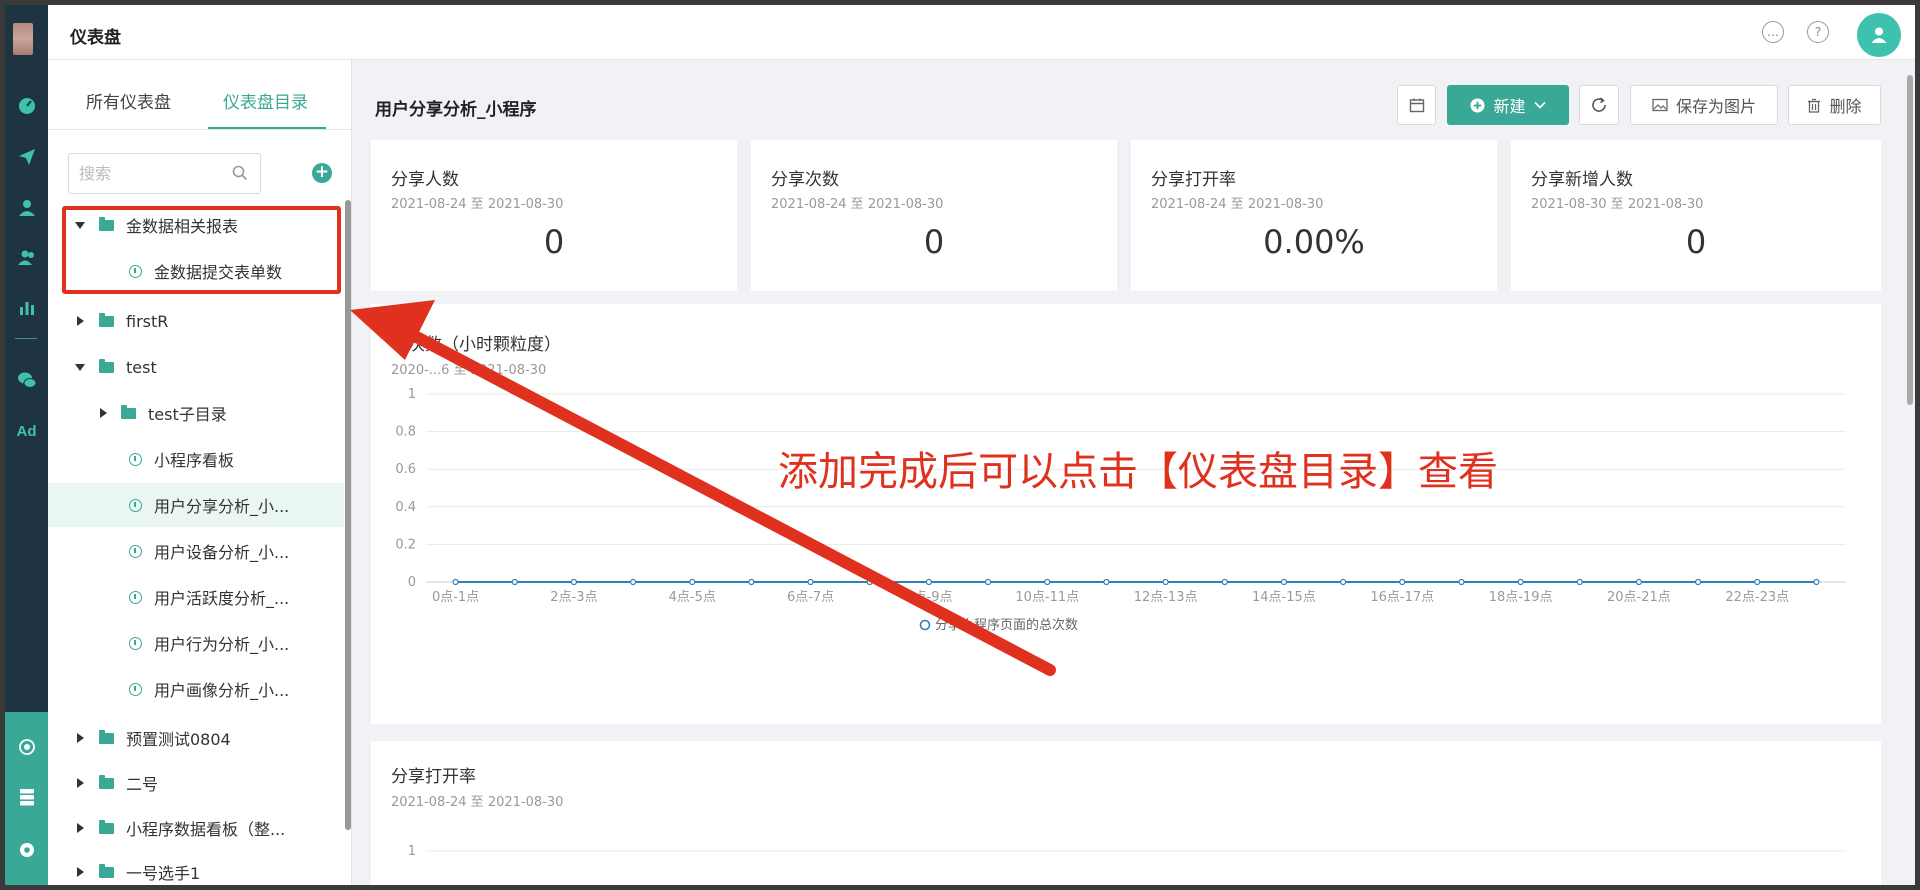 Image resolution: width=1920 pixels, height=890 pixels. Describe the element at coordinates (348, 515) in the screenshot. I see `tree-scrollbar` at that location.